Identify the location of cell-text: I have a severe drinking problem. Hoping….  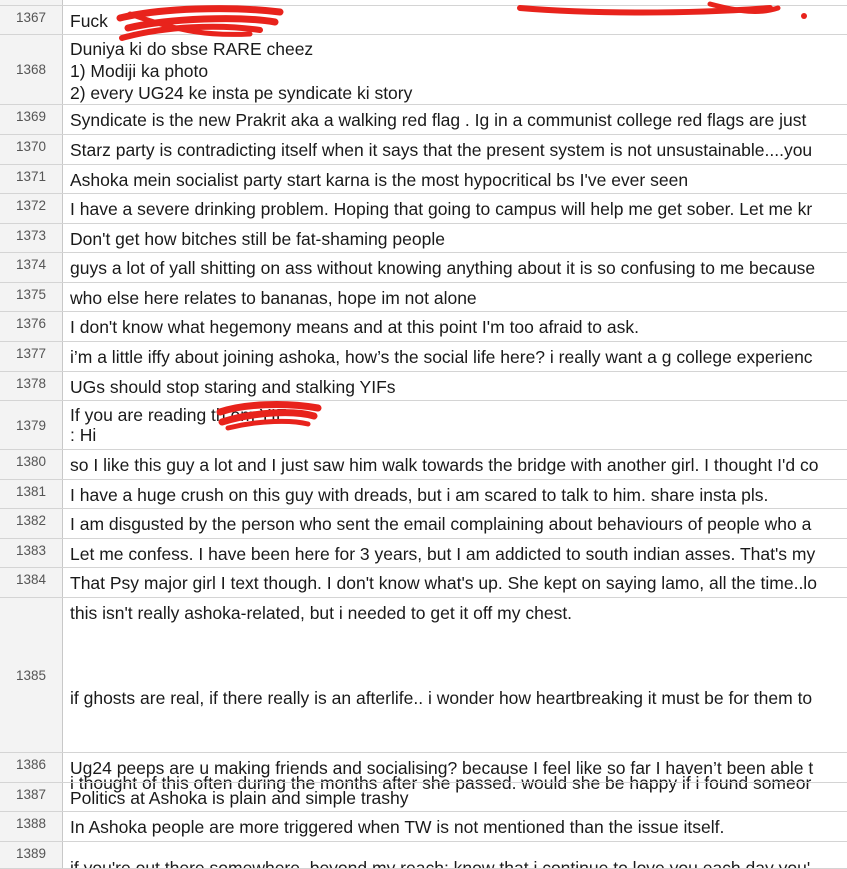
(458, 209).